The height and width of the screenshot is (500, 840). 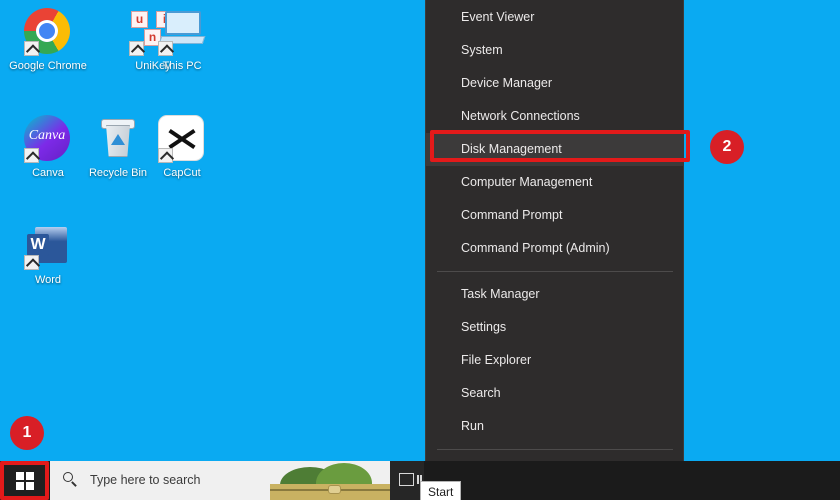 I want to click on capcut-icon, so click(x=182, y=139).